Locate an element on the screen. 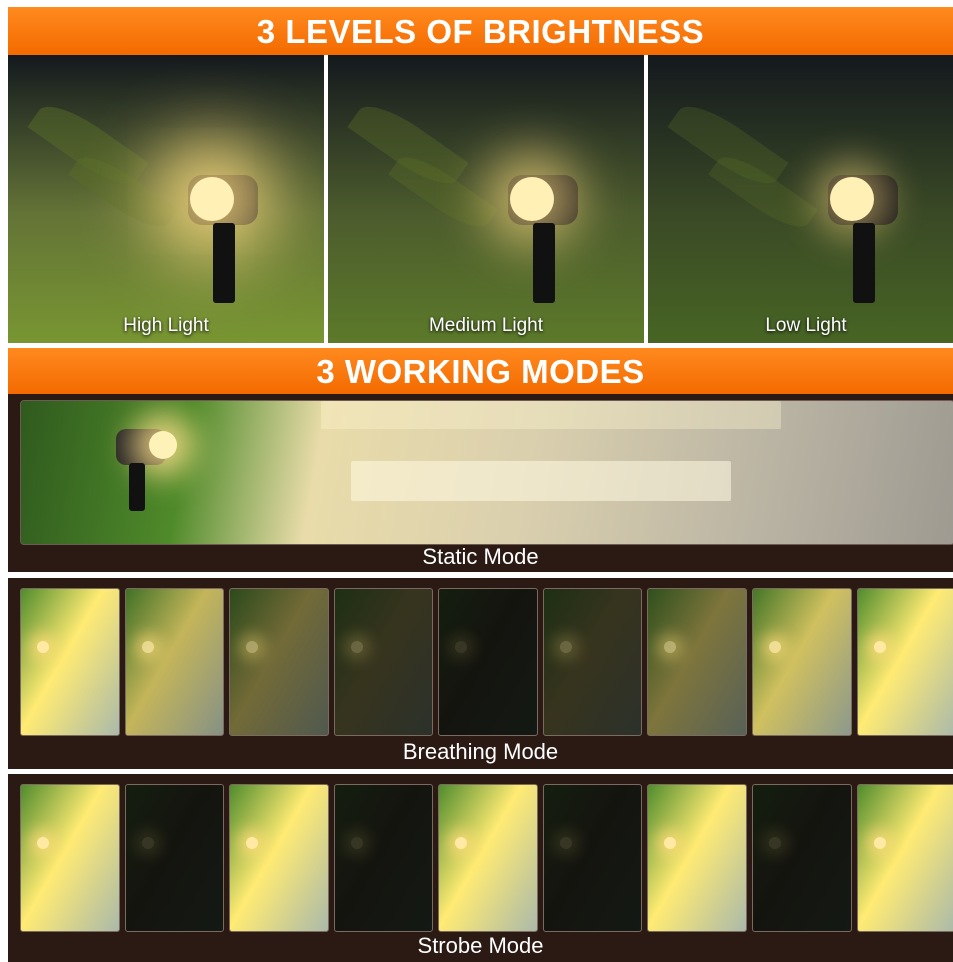 The image size is (953, 962). high-light-panel: High Light is located at coordinates (166, 199).